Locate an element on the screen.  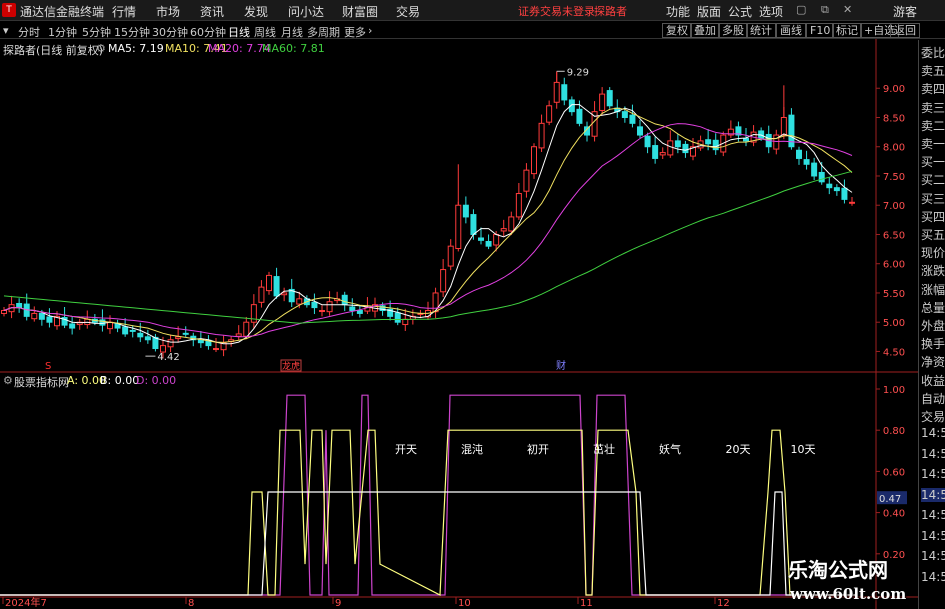
user-guest: 游客 is located at coordinates (905, 11).